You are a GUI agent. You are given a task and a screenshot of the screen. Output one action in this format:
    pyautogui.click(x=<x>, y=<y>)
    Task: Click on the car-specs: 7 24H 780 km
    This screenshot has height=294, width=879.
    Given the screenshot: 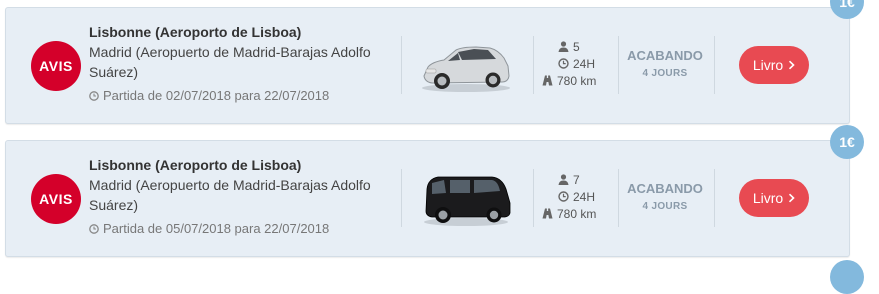 What is the action you would take?
    pyautogui.click(x=577, y=196)
    